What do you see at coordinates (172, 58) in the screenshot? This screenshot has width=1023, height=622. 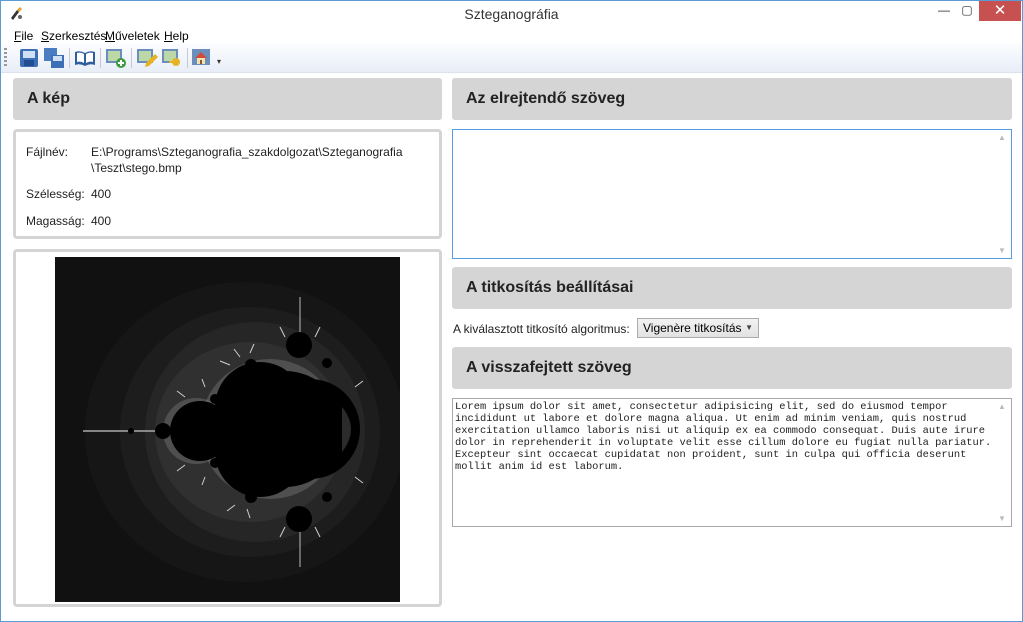 I see `edit-key-icon` at bounding box center [172, 58].